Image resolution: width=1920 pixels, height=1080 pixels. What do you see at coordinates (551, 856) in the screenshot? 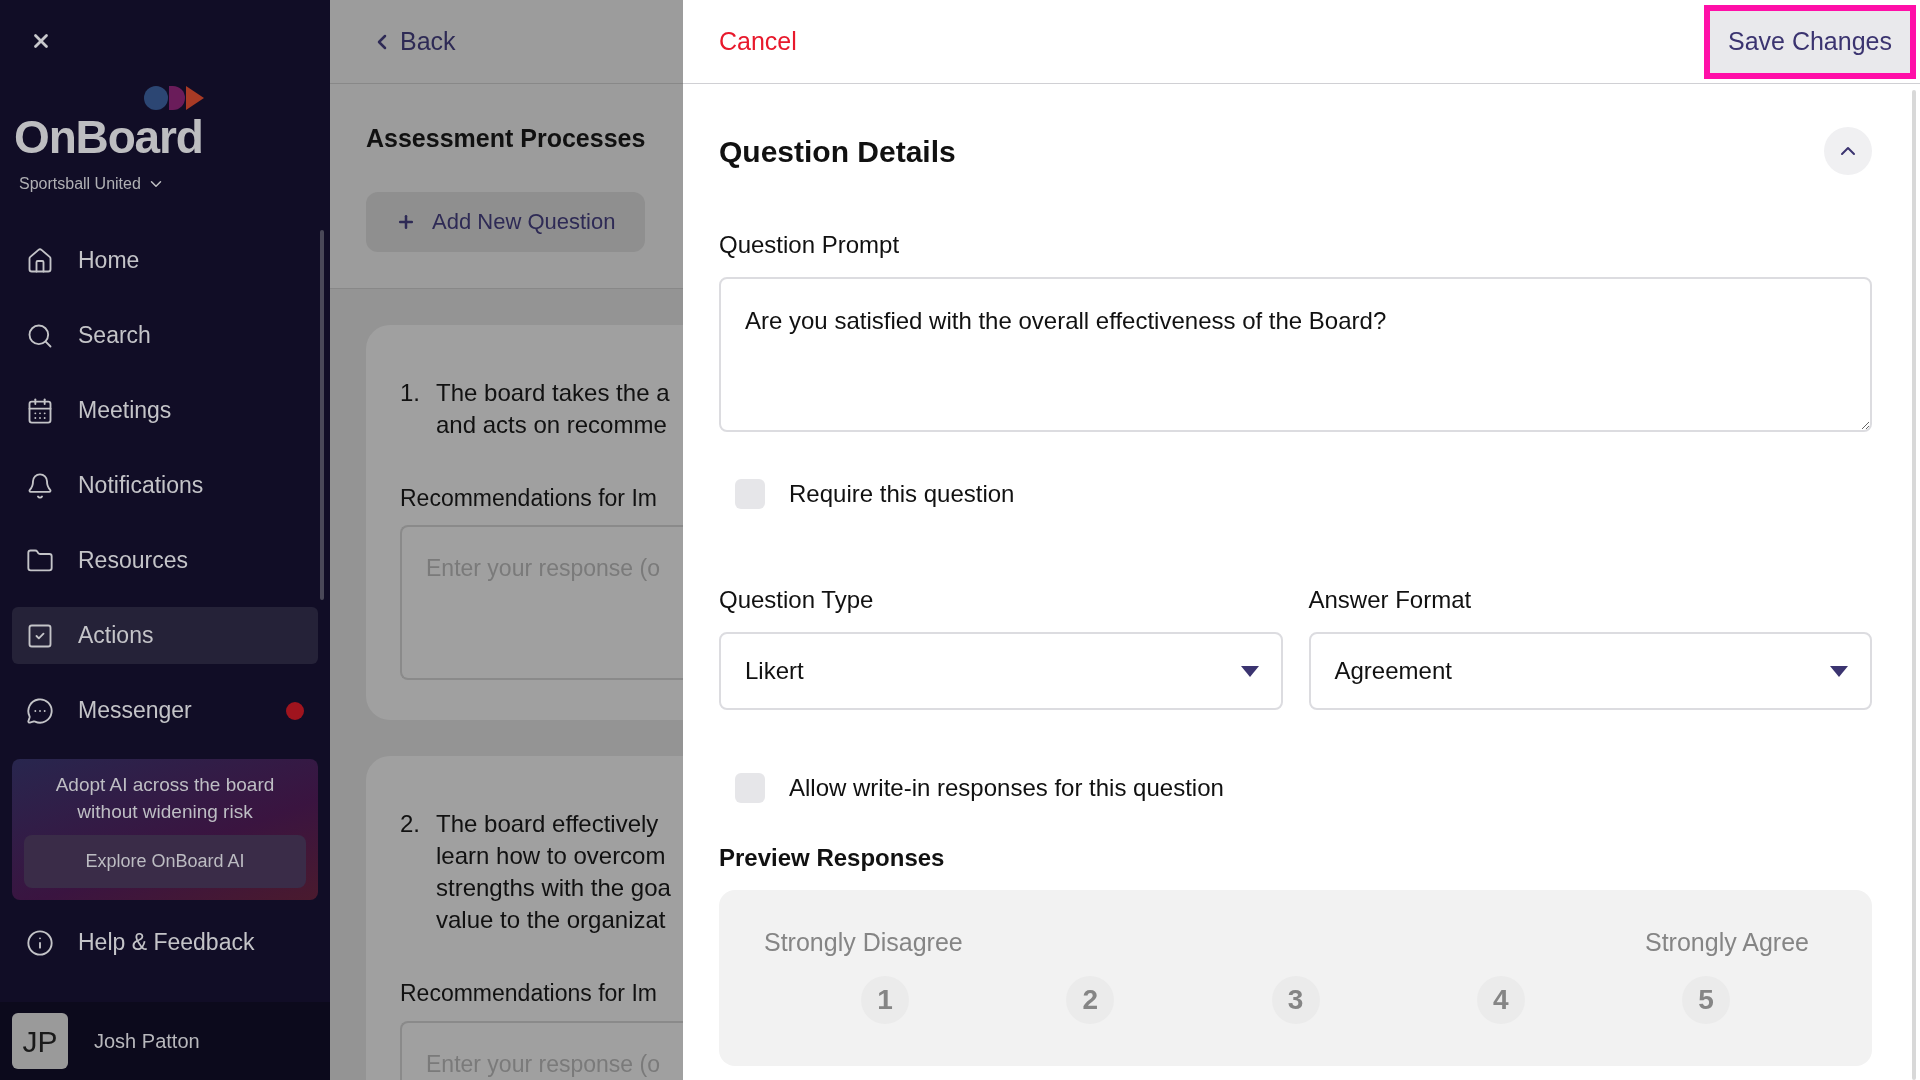
I see `question-text: learn how to overcom` at bounding box center [551, 856].